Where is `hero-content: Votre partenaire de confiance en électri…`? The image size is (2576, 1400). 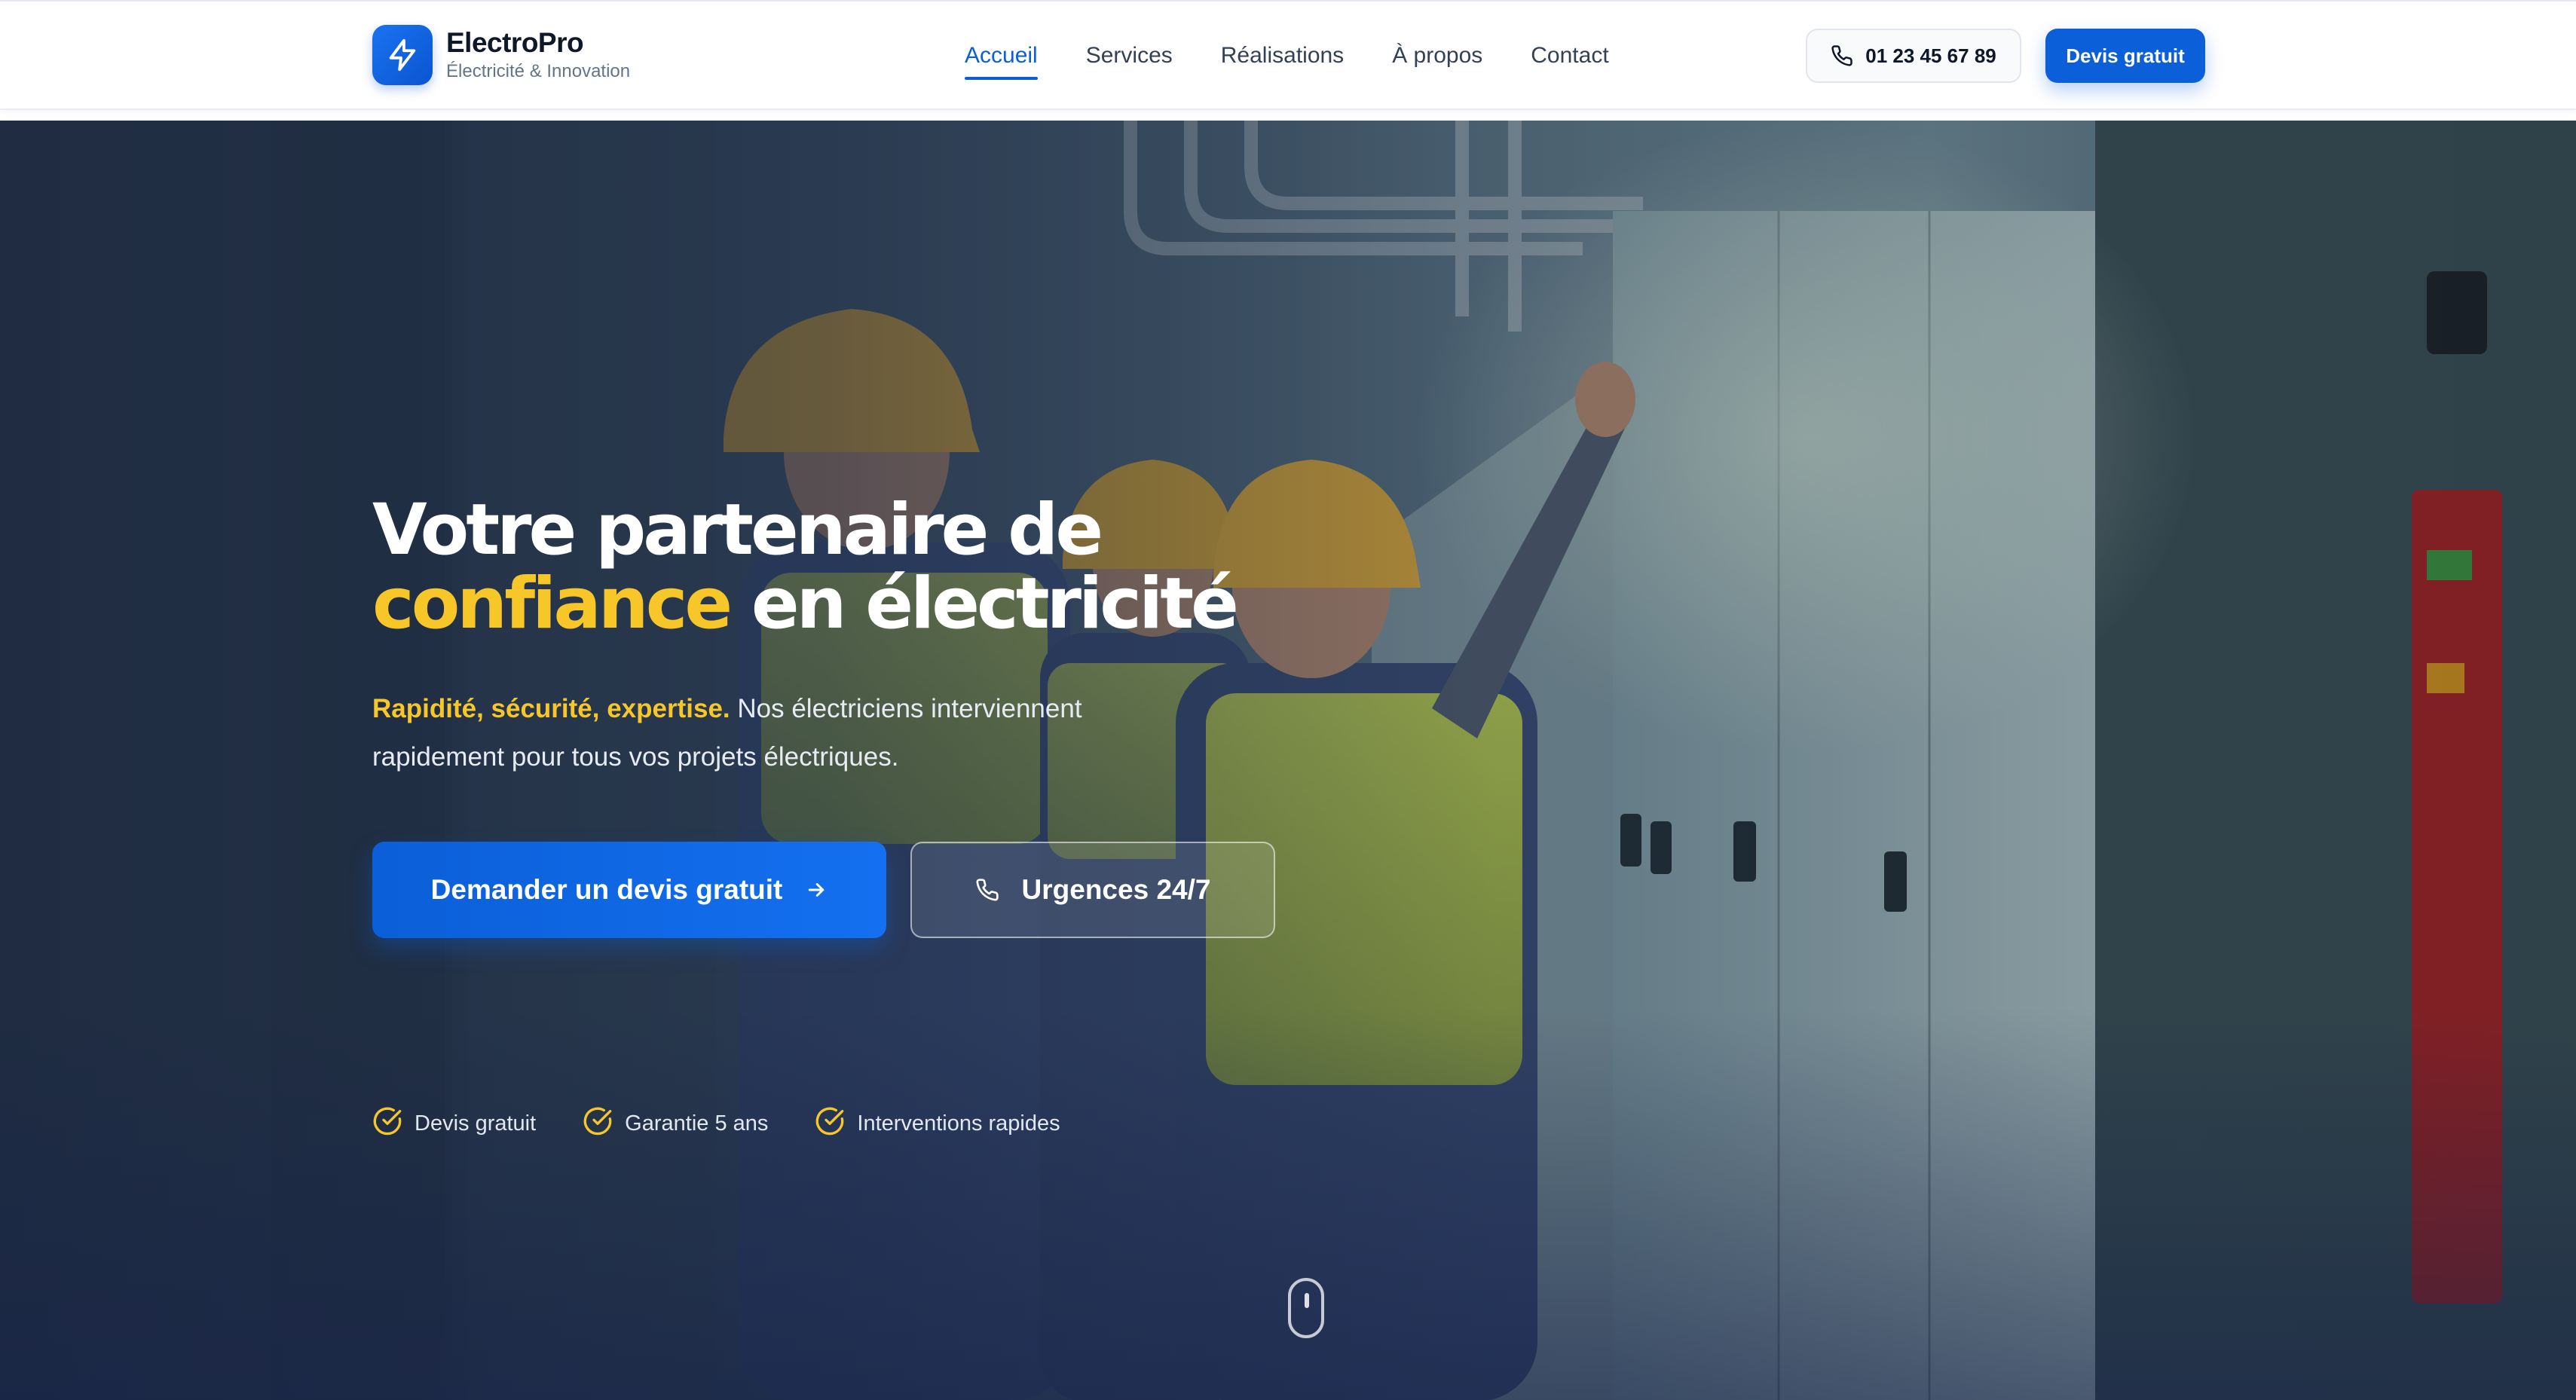
hero-content: Votre partenaire de confiance en électri… is located at coordinates (1050, 637).